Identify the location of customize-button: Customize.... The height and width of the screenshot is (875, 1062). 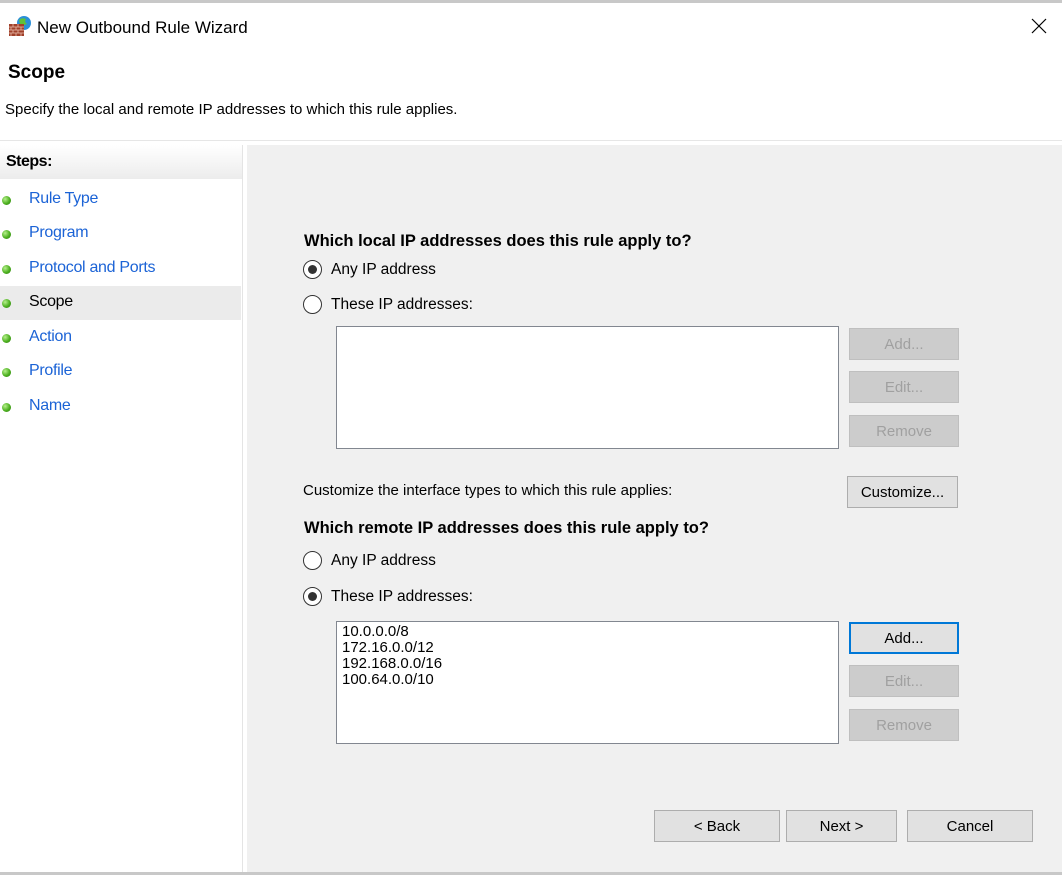
(902, 492).